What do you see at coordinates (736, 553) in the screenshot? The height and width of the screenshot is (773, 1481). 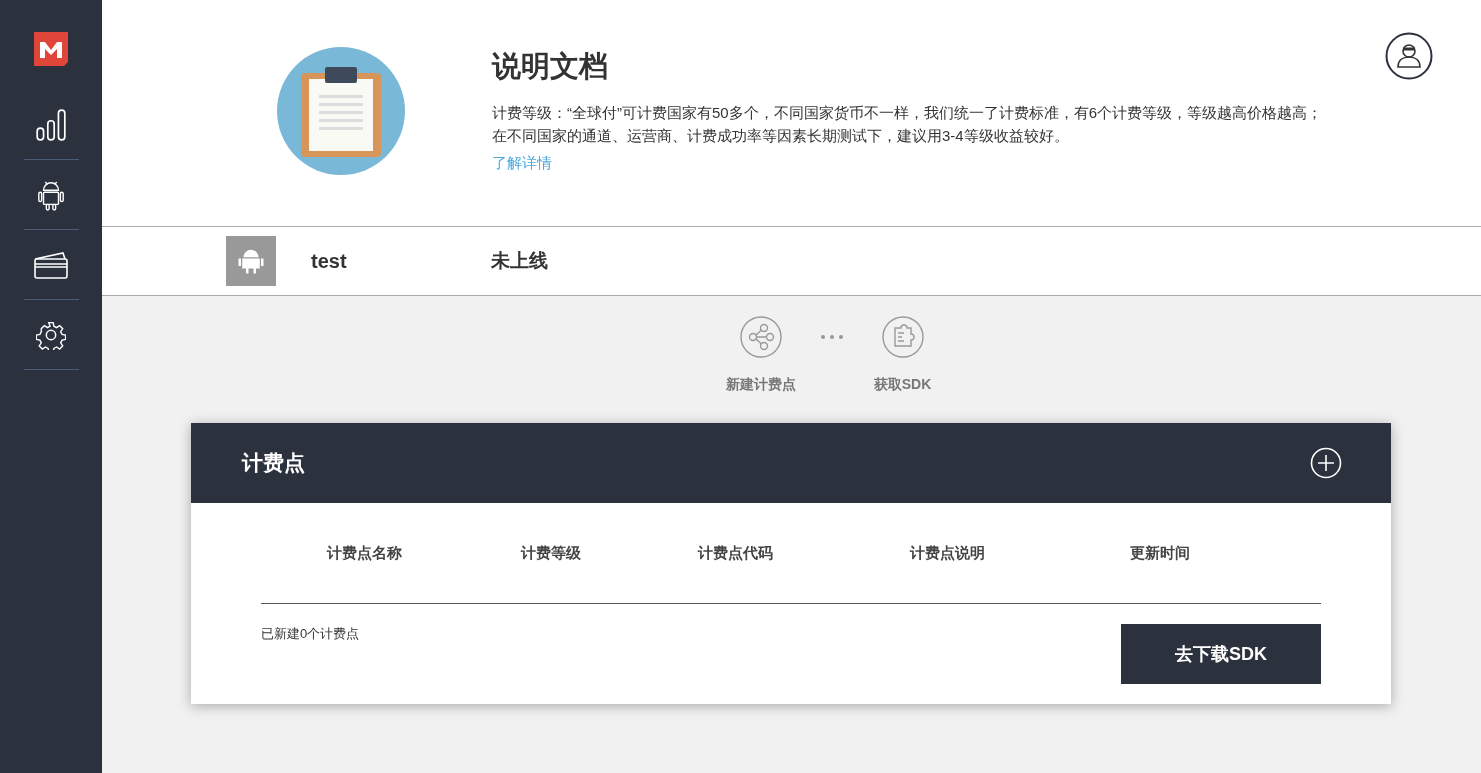 I see `column-header: 计费点代码` at bounding box center [736, 553].